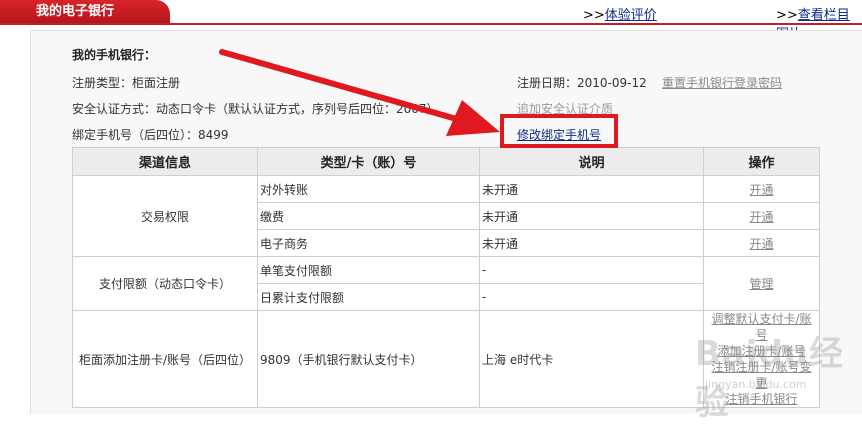  I want to click on column-header: 操作, so click(761, 161).